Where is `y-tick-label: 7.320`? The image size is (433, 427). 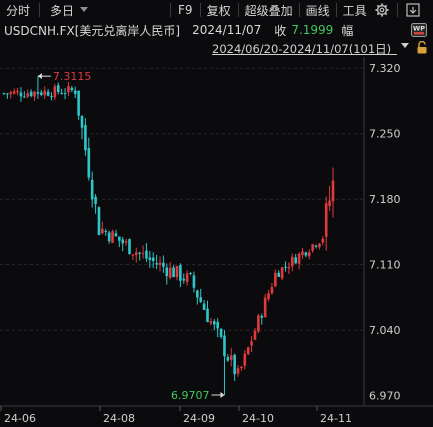
y-tick-label: 7.320 is located at coordinates (385, 68).